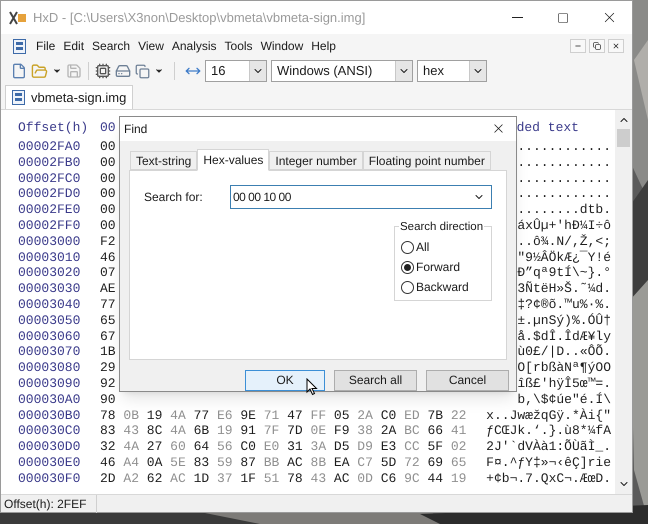  I want to click on offset-cell-text: 000030C0, so click(50, 431).